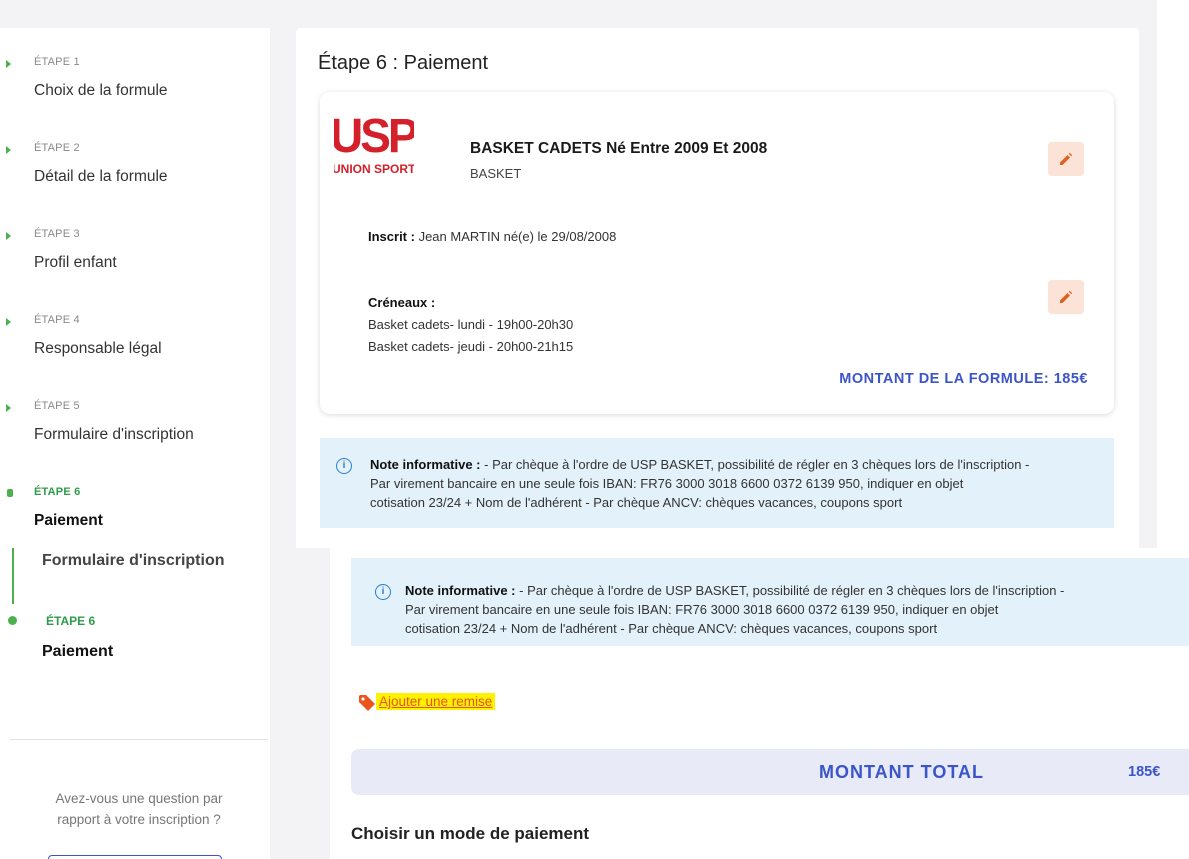 Image resolution: width=1189 pixels, height=859 pixels. I want to click on step-title: Responsable légal, so click(98, 348).